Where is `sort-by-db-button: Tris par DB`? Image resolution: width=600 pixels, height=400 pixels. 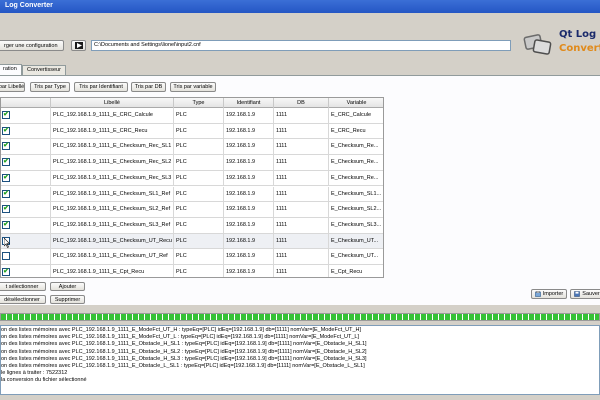
sort-by-db-button: Tris par DB is located at coordinates (148, 87).